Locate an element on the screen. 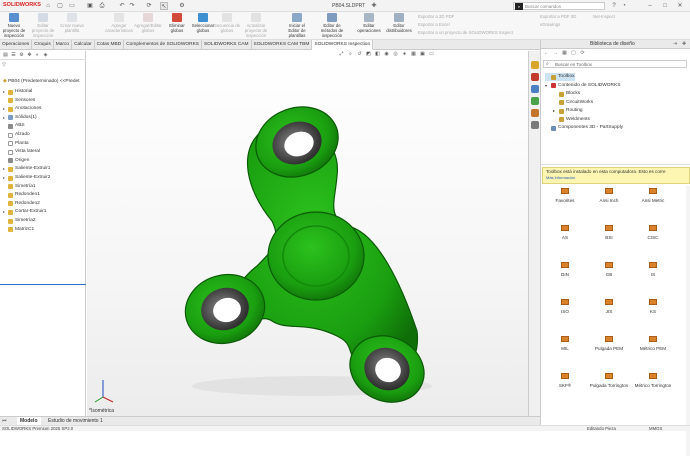  help-icon: ? is located at coordinates (614, 6).